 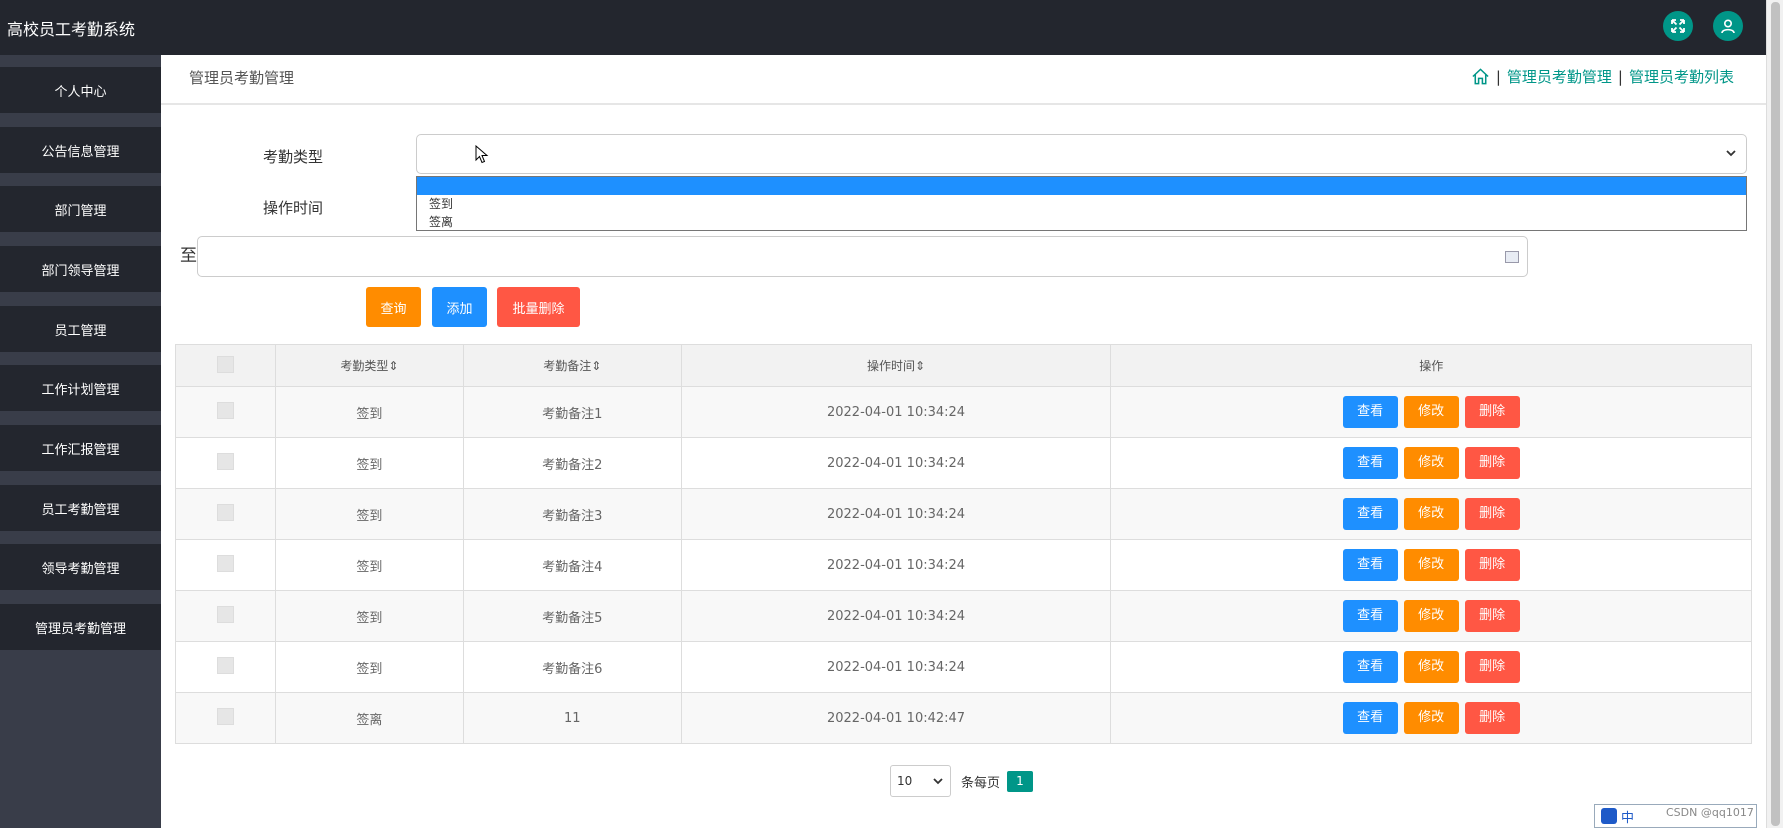 I want to click on sidebar-item-work-plan: 工作计划管理, so click(x=80, y=388).